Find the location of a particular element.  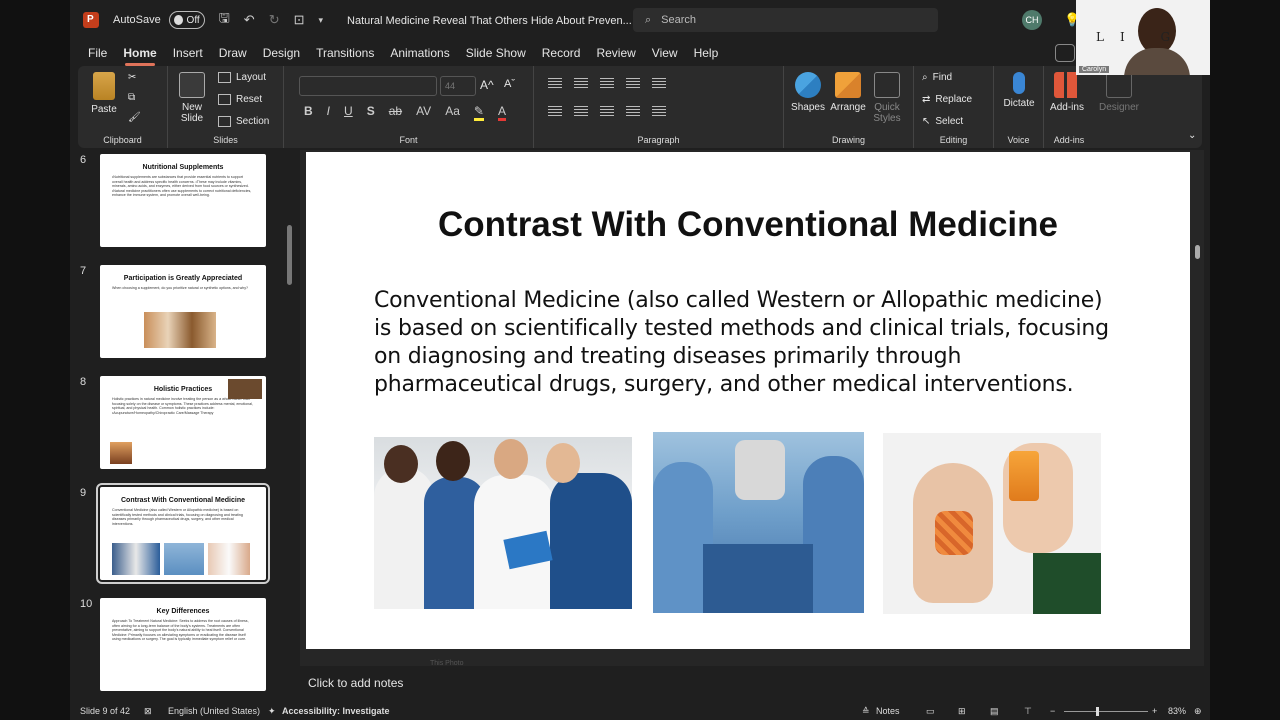

language-indicator: English (United States) is located at coordinates (214, 711).